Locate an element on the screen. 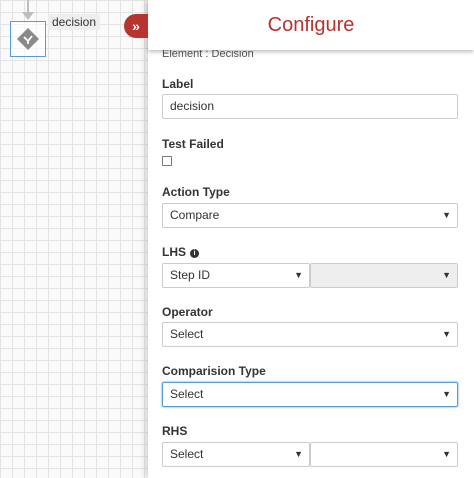  rhs-label: RHS is located at coordinates (175, 431).